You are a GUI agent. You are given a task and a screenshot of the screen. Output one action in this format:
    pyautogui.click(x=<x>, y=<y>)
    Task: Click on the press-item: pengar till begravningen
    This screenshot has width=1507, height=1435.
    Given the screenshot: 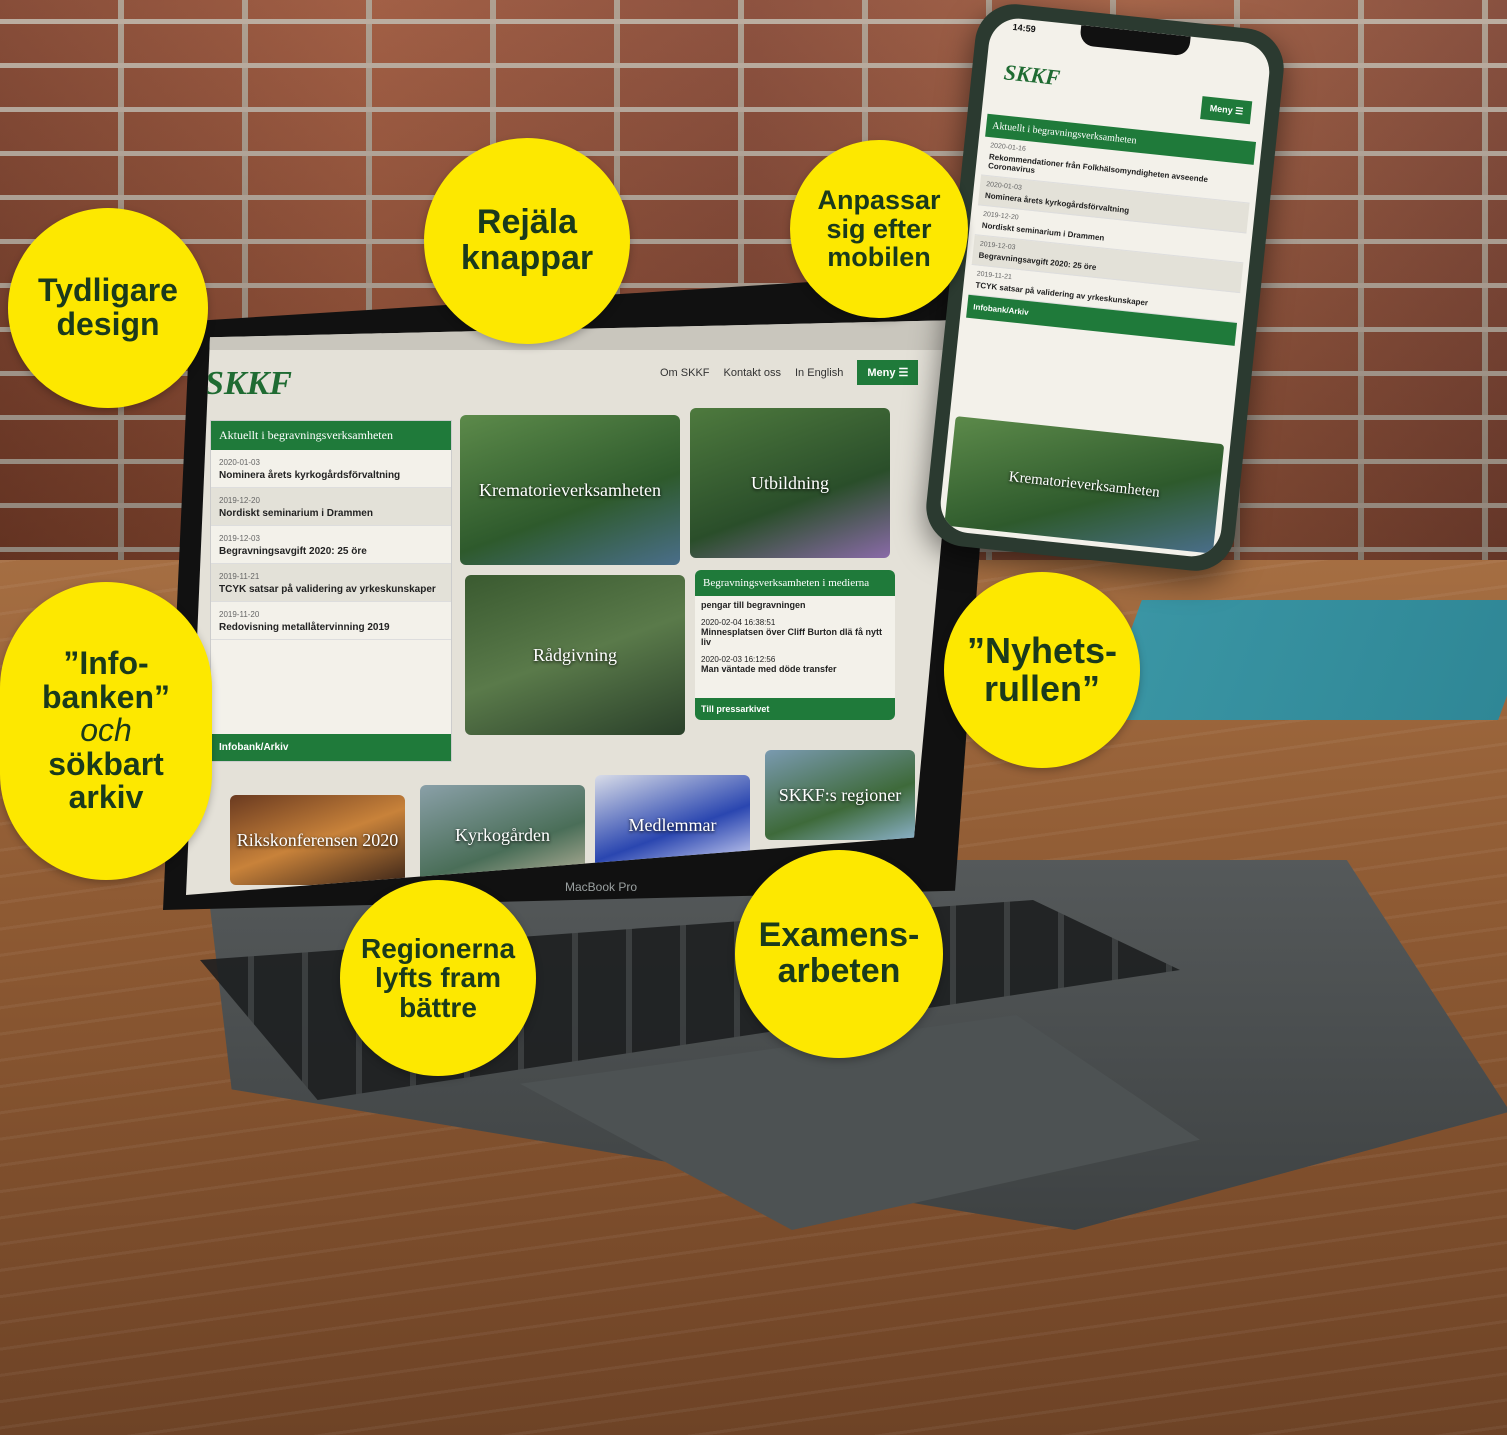 What is the action you would take?
    pyautogui.click(x=795, y=605)
    